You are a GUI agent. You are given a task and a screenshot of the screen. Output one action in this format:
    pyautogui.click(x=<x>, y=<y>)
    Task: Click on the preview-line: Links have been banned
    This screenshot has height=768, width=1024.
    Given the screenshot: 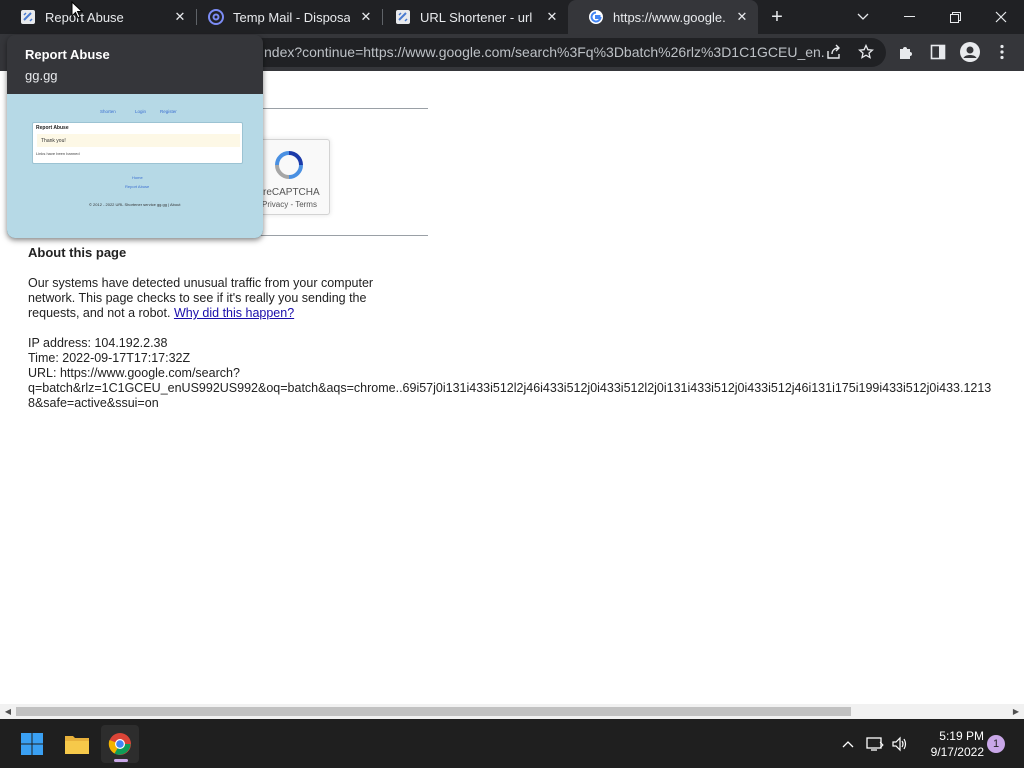 What is the action you would take?
    pyautogui.click(x=58, y=153)
    